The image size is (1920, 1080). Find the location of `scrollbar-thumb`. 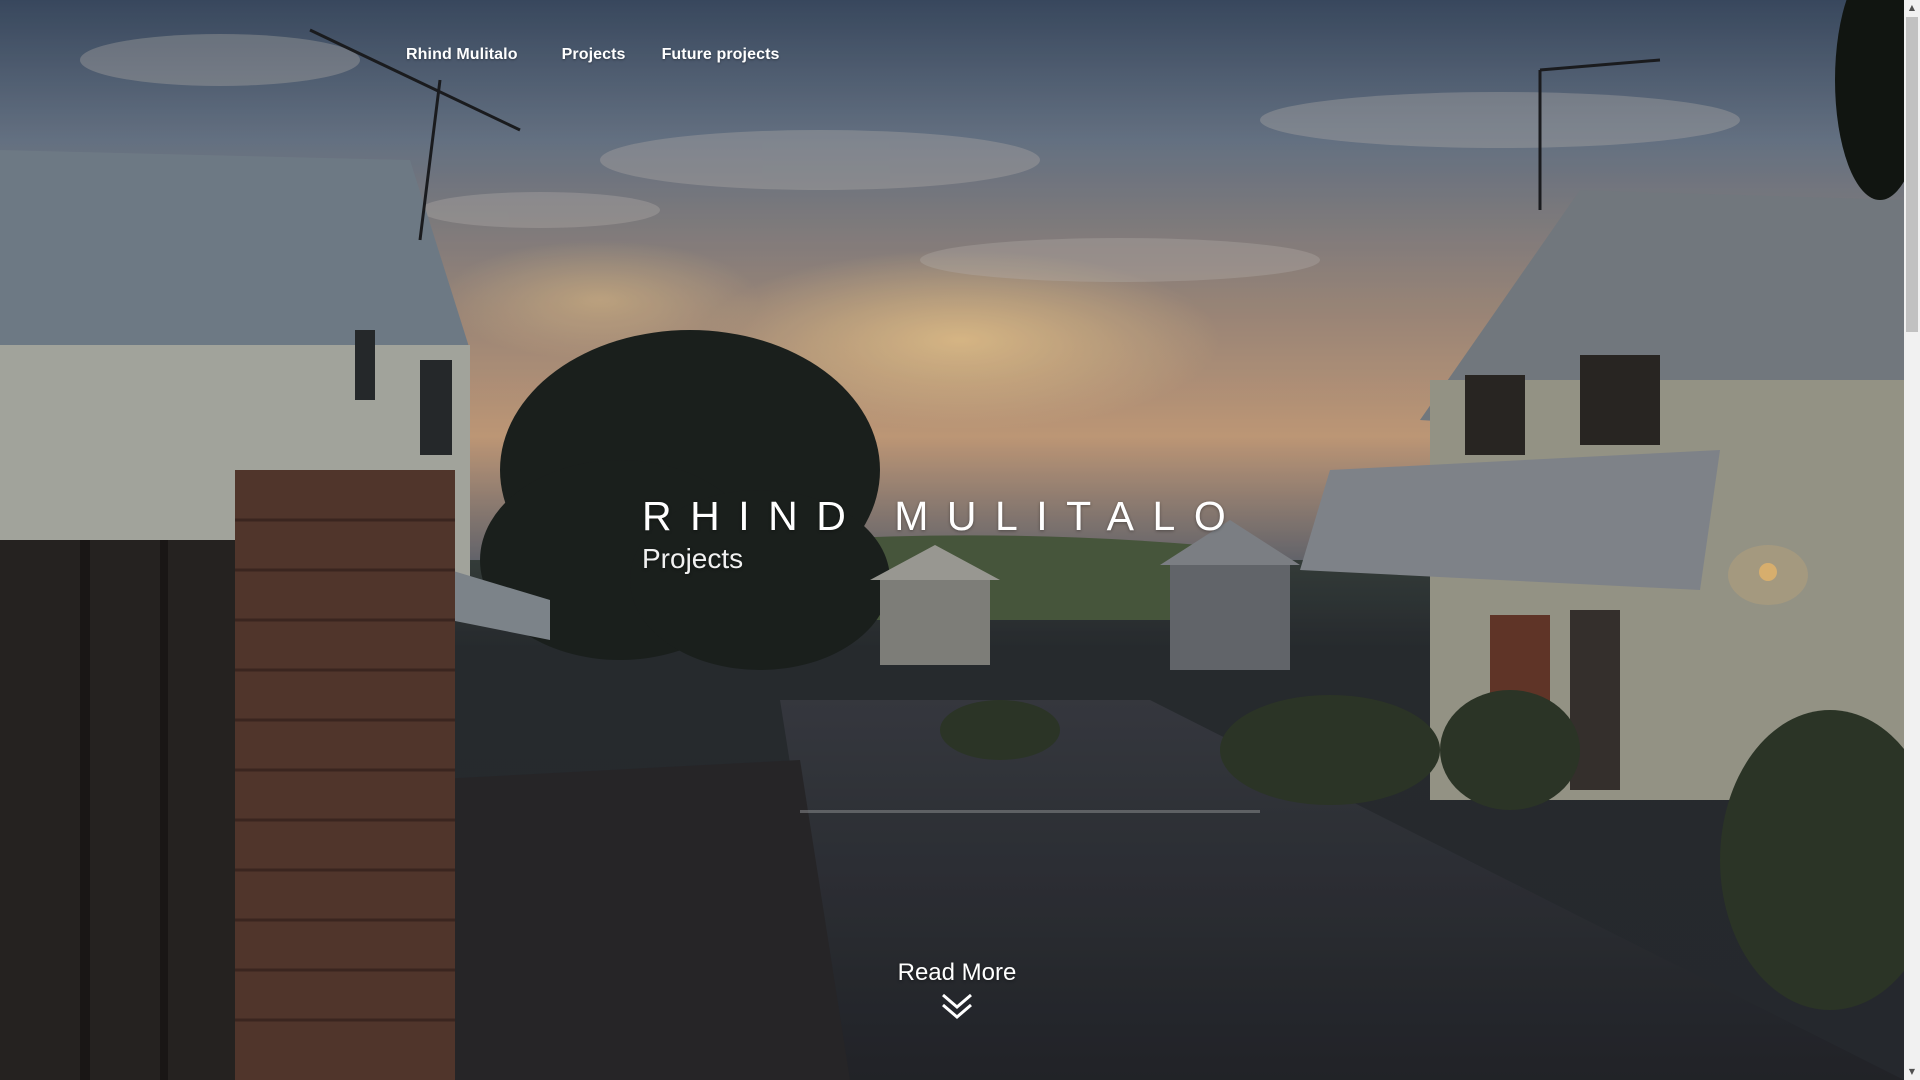

scrollbar-thumb is located at coordinates (1912, 174).